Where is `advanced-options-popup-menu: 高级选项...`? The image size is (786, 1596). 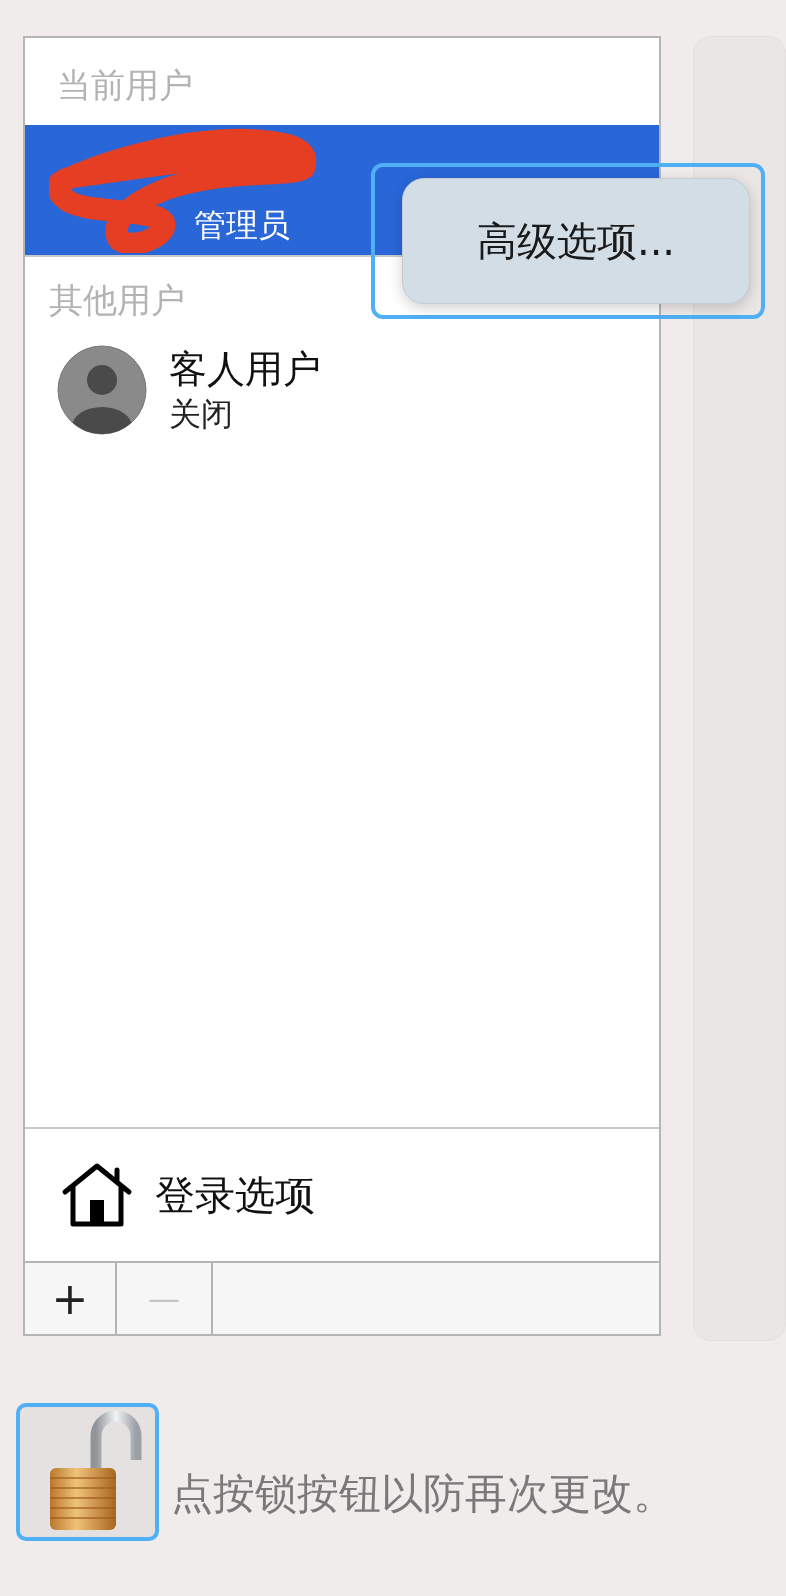
advanced-options-popup-menu: 高级选项... is located at coordinates (568, 241).